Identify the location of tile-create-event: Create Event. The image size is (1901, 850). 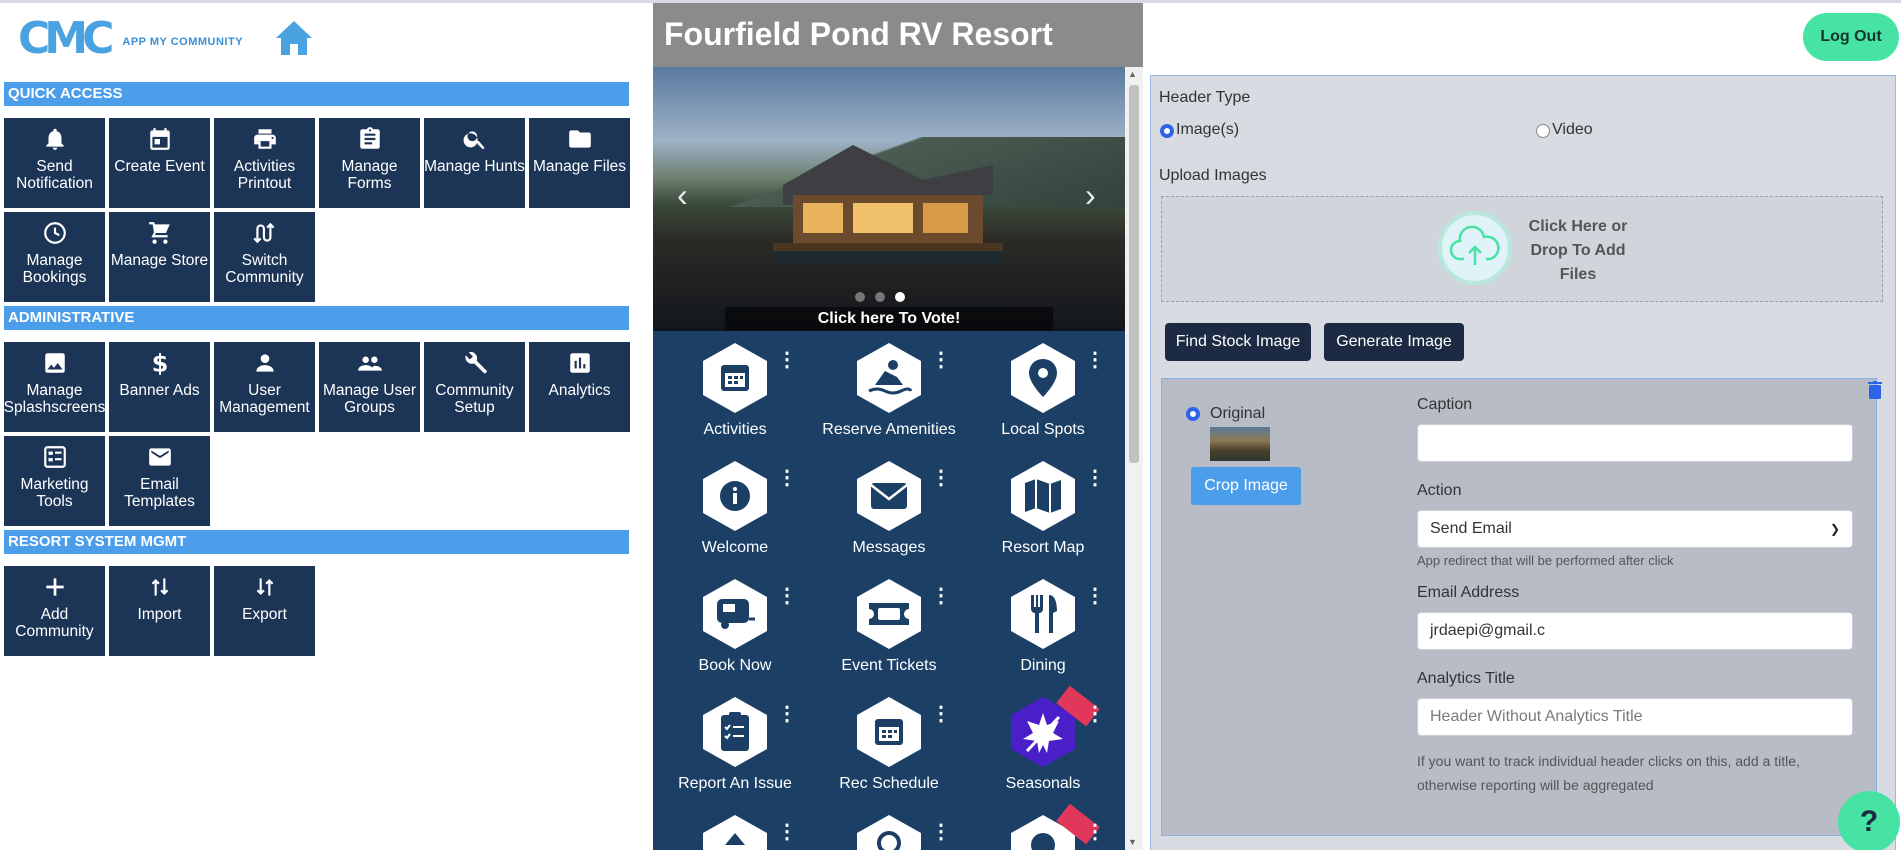
(159, 163).